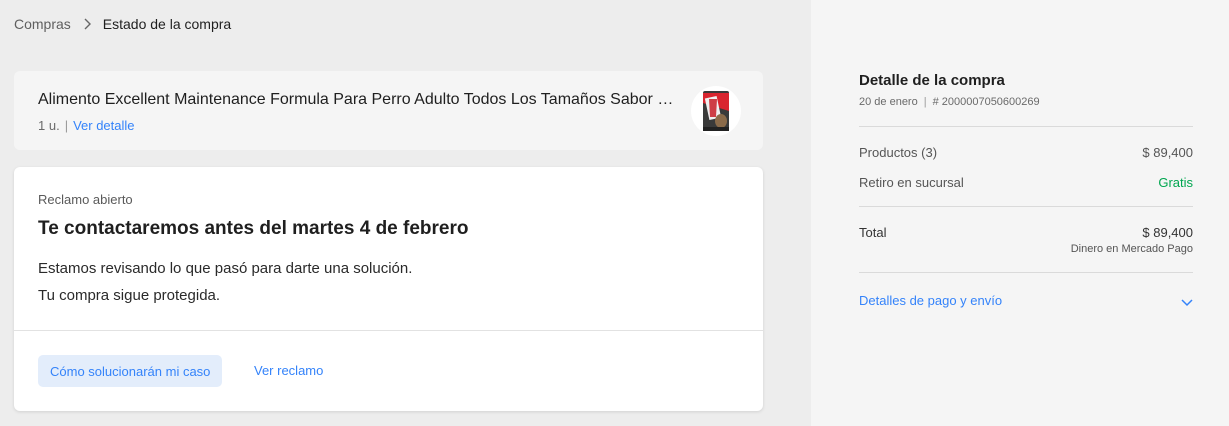 The image size is (1229, 426). Describe the element at coordinates (1026, 152) in the screenshot. I see `products-row: Productos (3) $ 89,400` at that location.